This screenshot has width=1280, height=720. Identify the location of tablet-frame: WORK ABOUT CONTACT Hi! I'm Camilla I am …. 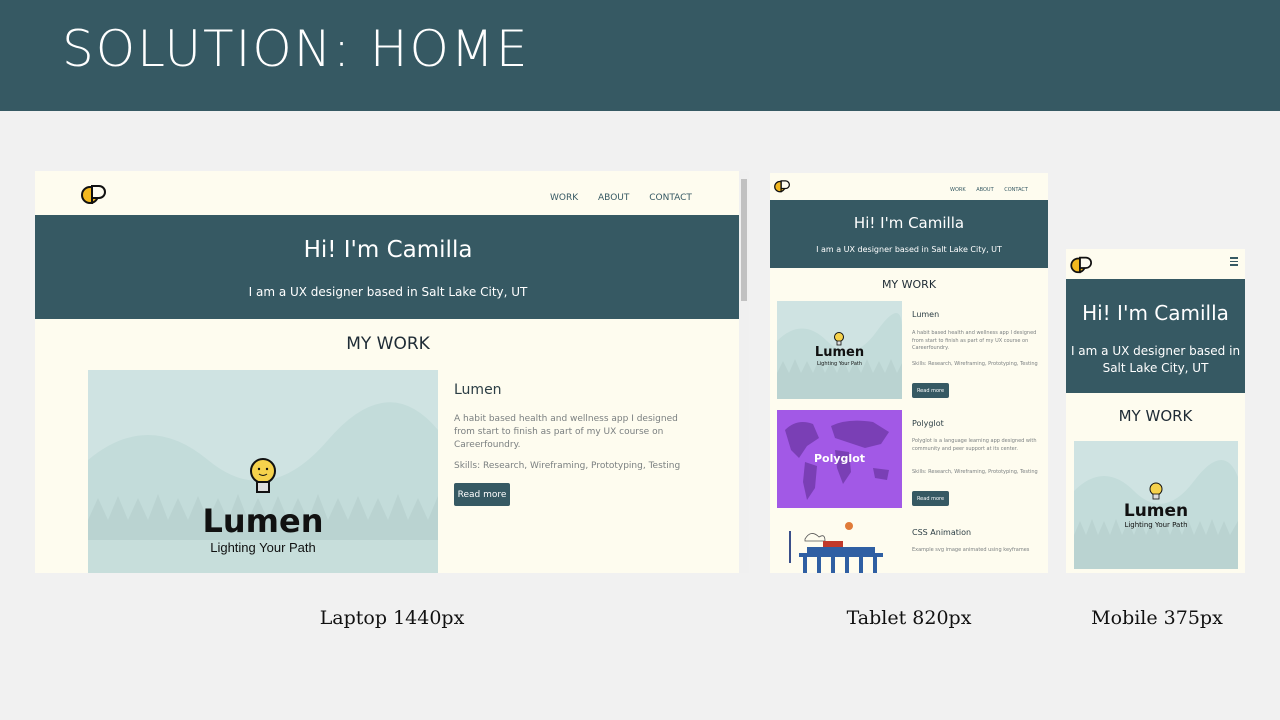
(909, 373).